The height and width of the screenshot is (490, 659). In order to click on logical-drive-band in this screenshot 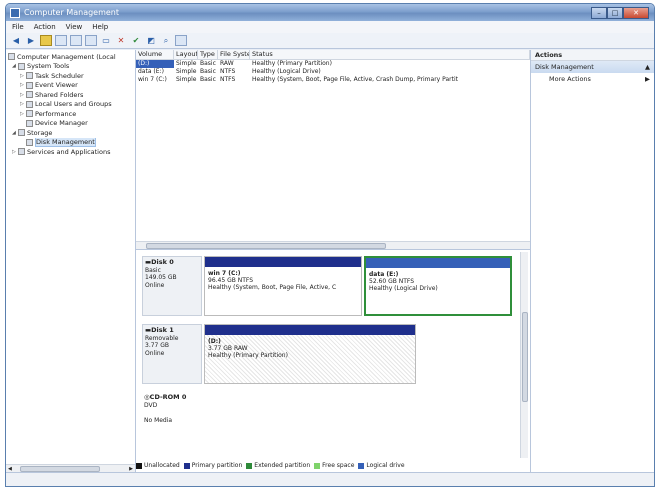, I will do `click(438, 263)`.